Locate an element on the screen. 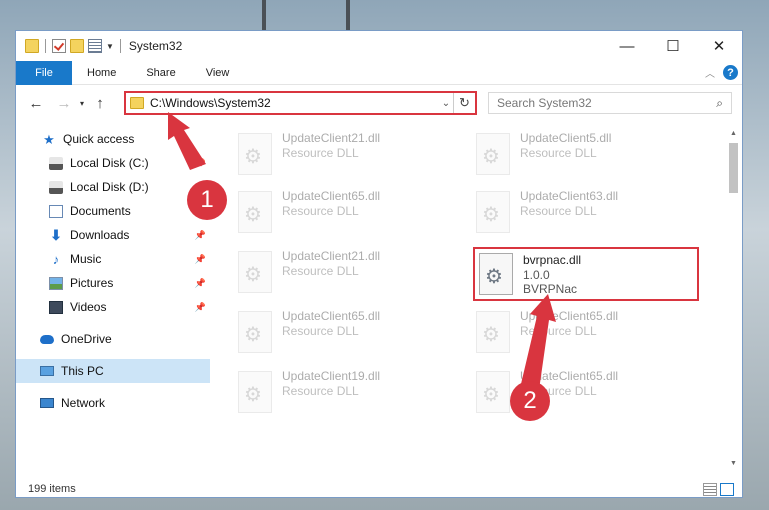 The image size is (769, 510). address-dropdown-icon: ⌄ is located at coordinates (446, 103).